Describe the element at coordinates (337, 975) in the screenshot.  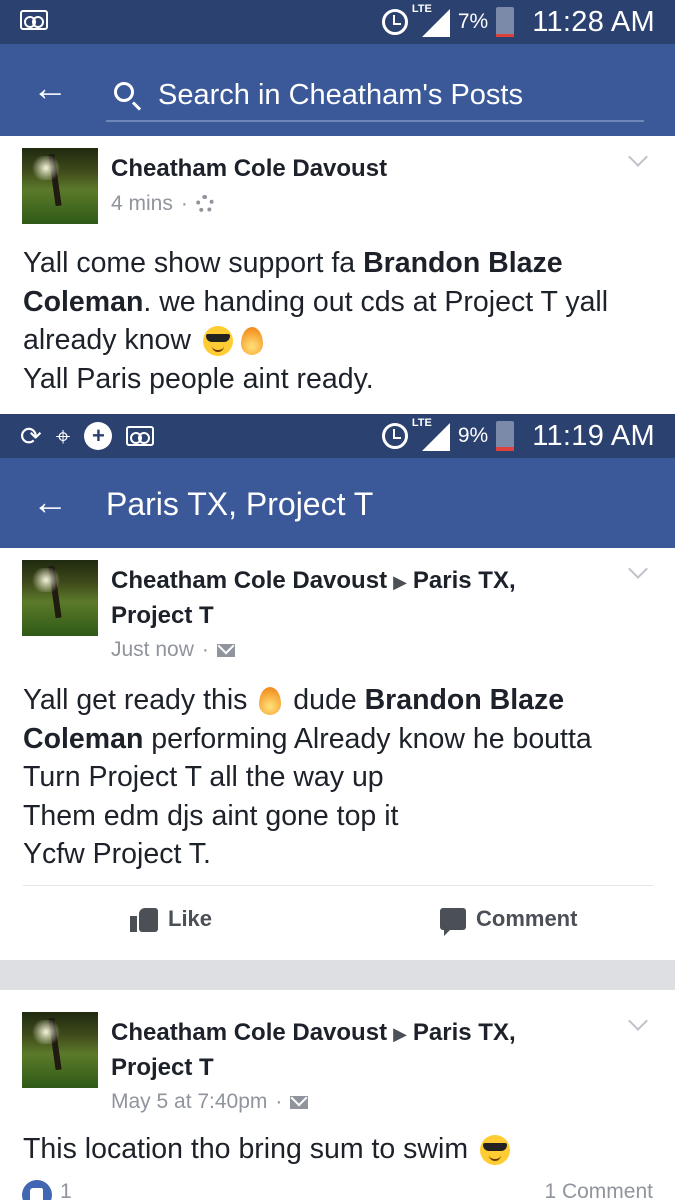
I see `feed-separator` at that location.